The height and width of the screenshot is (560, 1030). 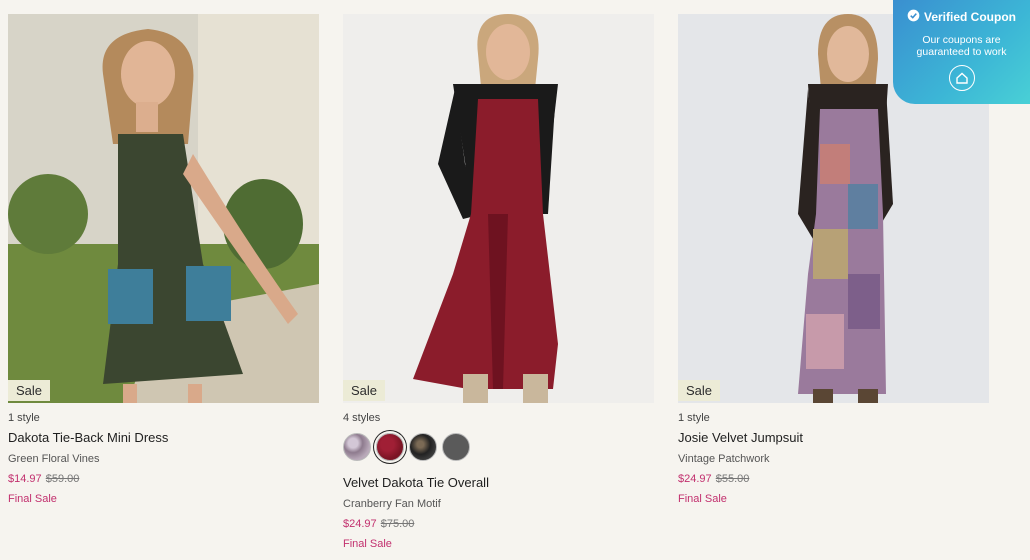 What do you see at coordinates (498, 483) in the screenshot?
I see `product-name: Velvet Dakota Tie Overall` at bounding box center [498, 483].